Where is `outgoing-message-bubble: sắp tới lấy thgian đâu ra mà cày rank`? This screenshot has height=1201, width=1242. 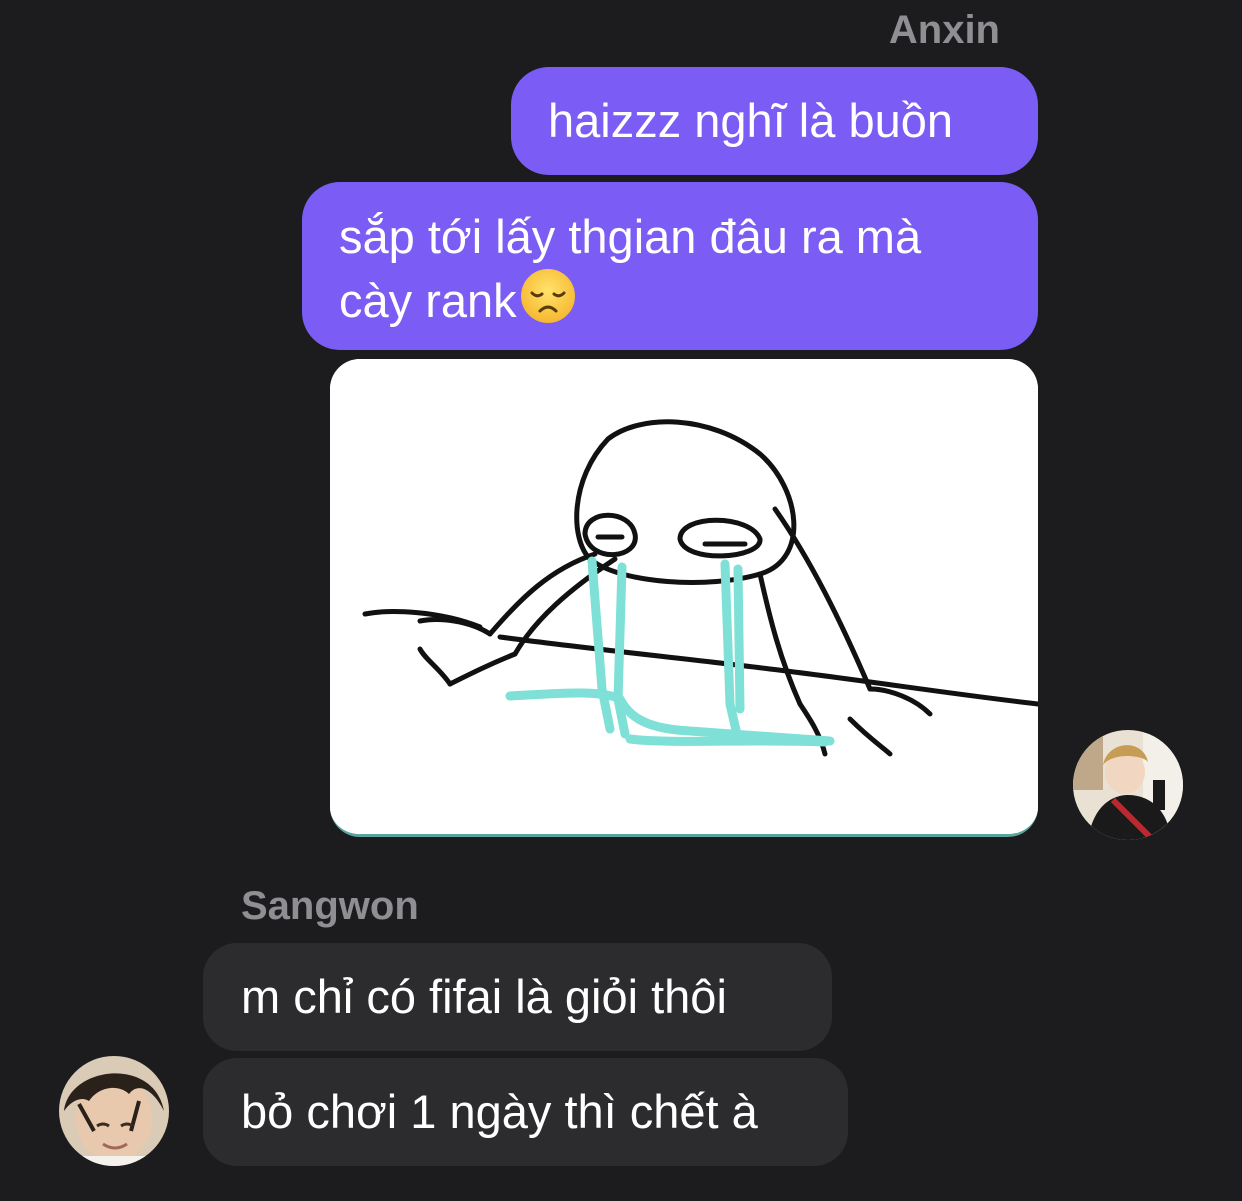
outgoing-message-bubble: sắp tới lấy thgian đâu ra mà cày rank is located at coordinates (670, 266).